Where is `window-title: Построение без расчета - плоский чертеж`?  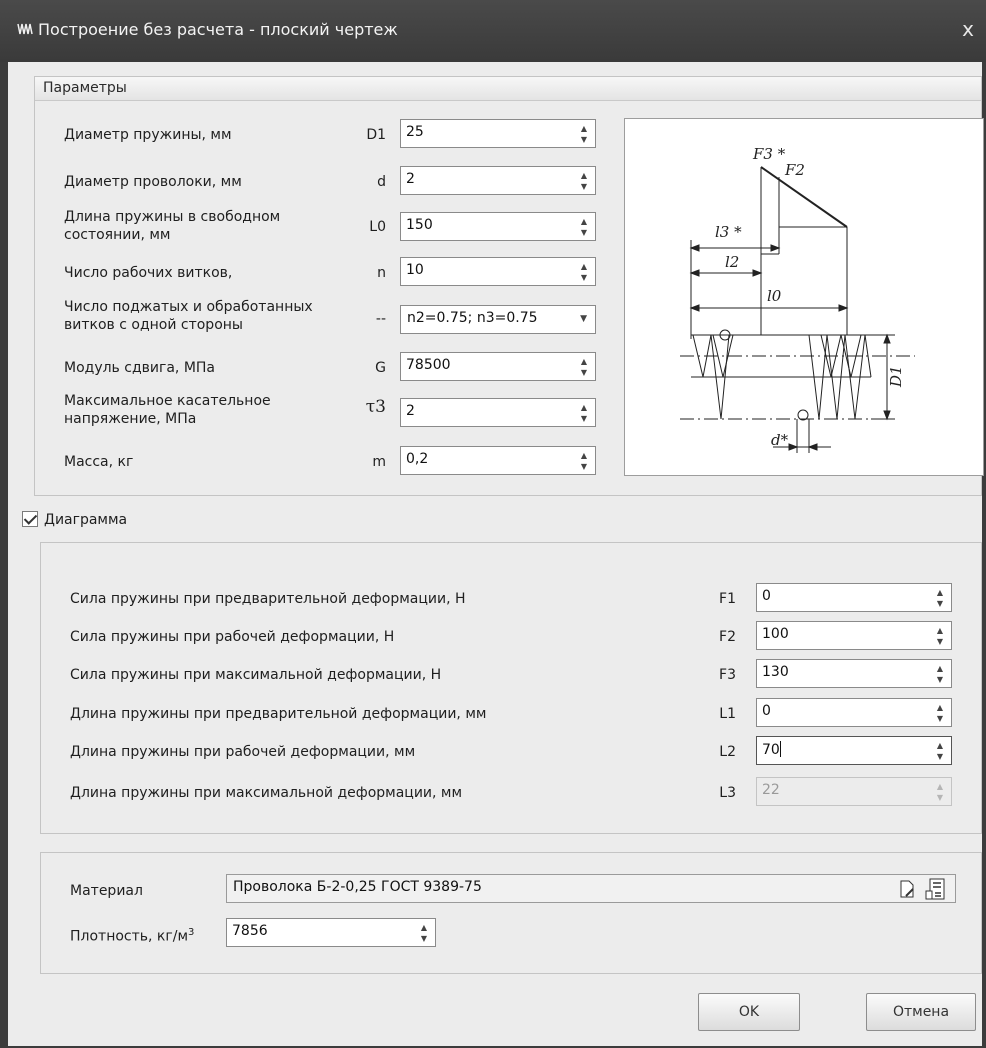 window-title: Построение без расчета - плоский чертеж is located at coordinates (218, 29).